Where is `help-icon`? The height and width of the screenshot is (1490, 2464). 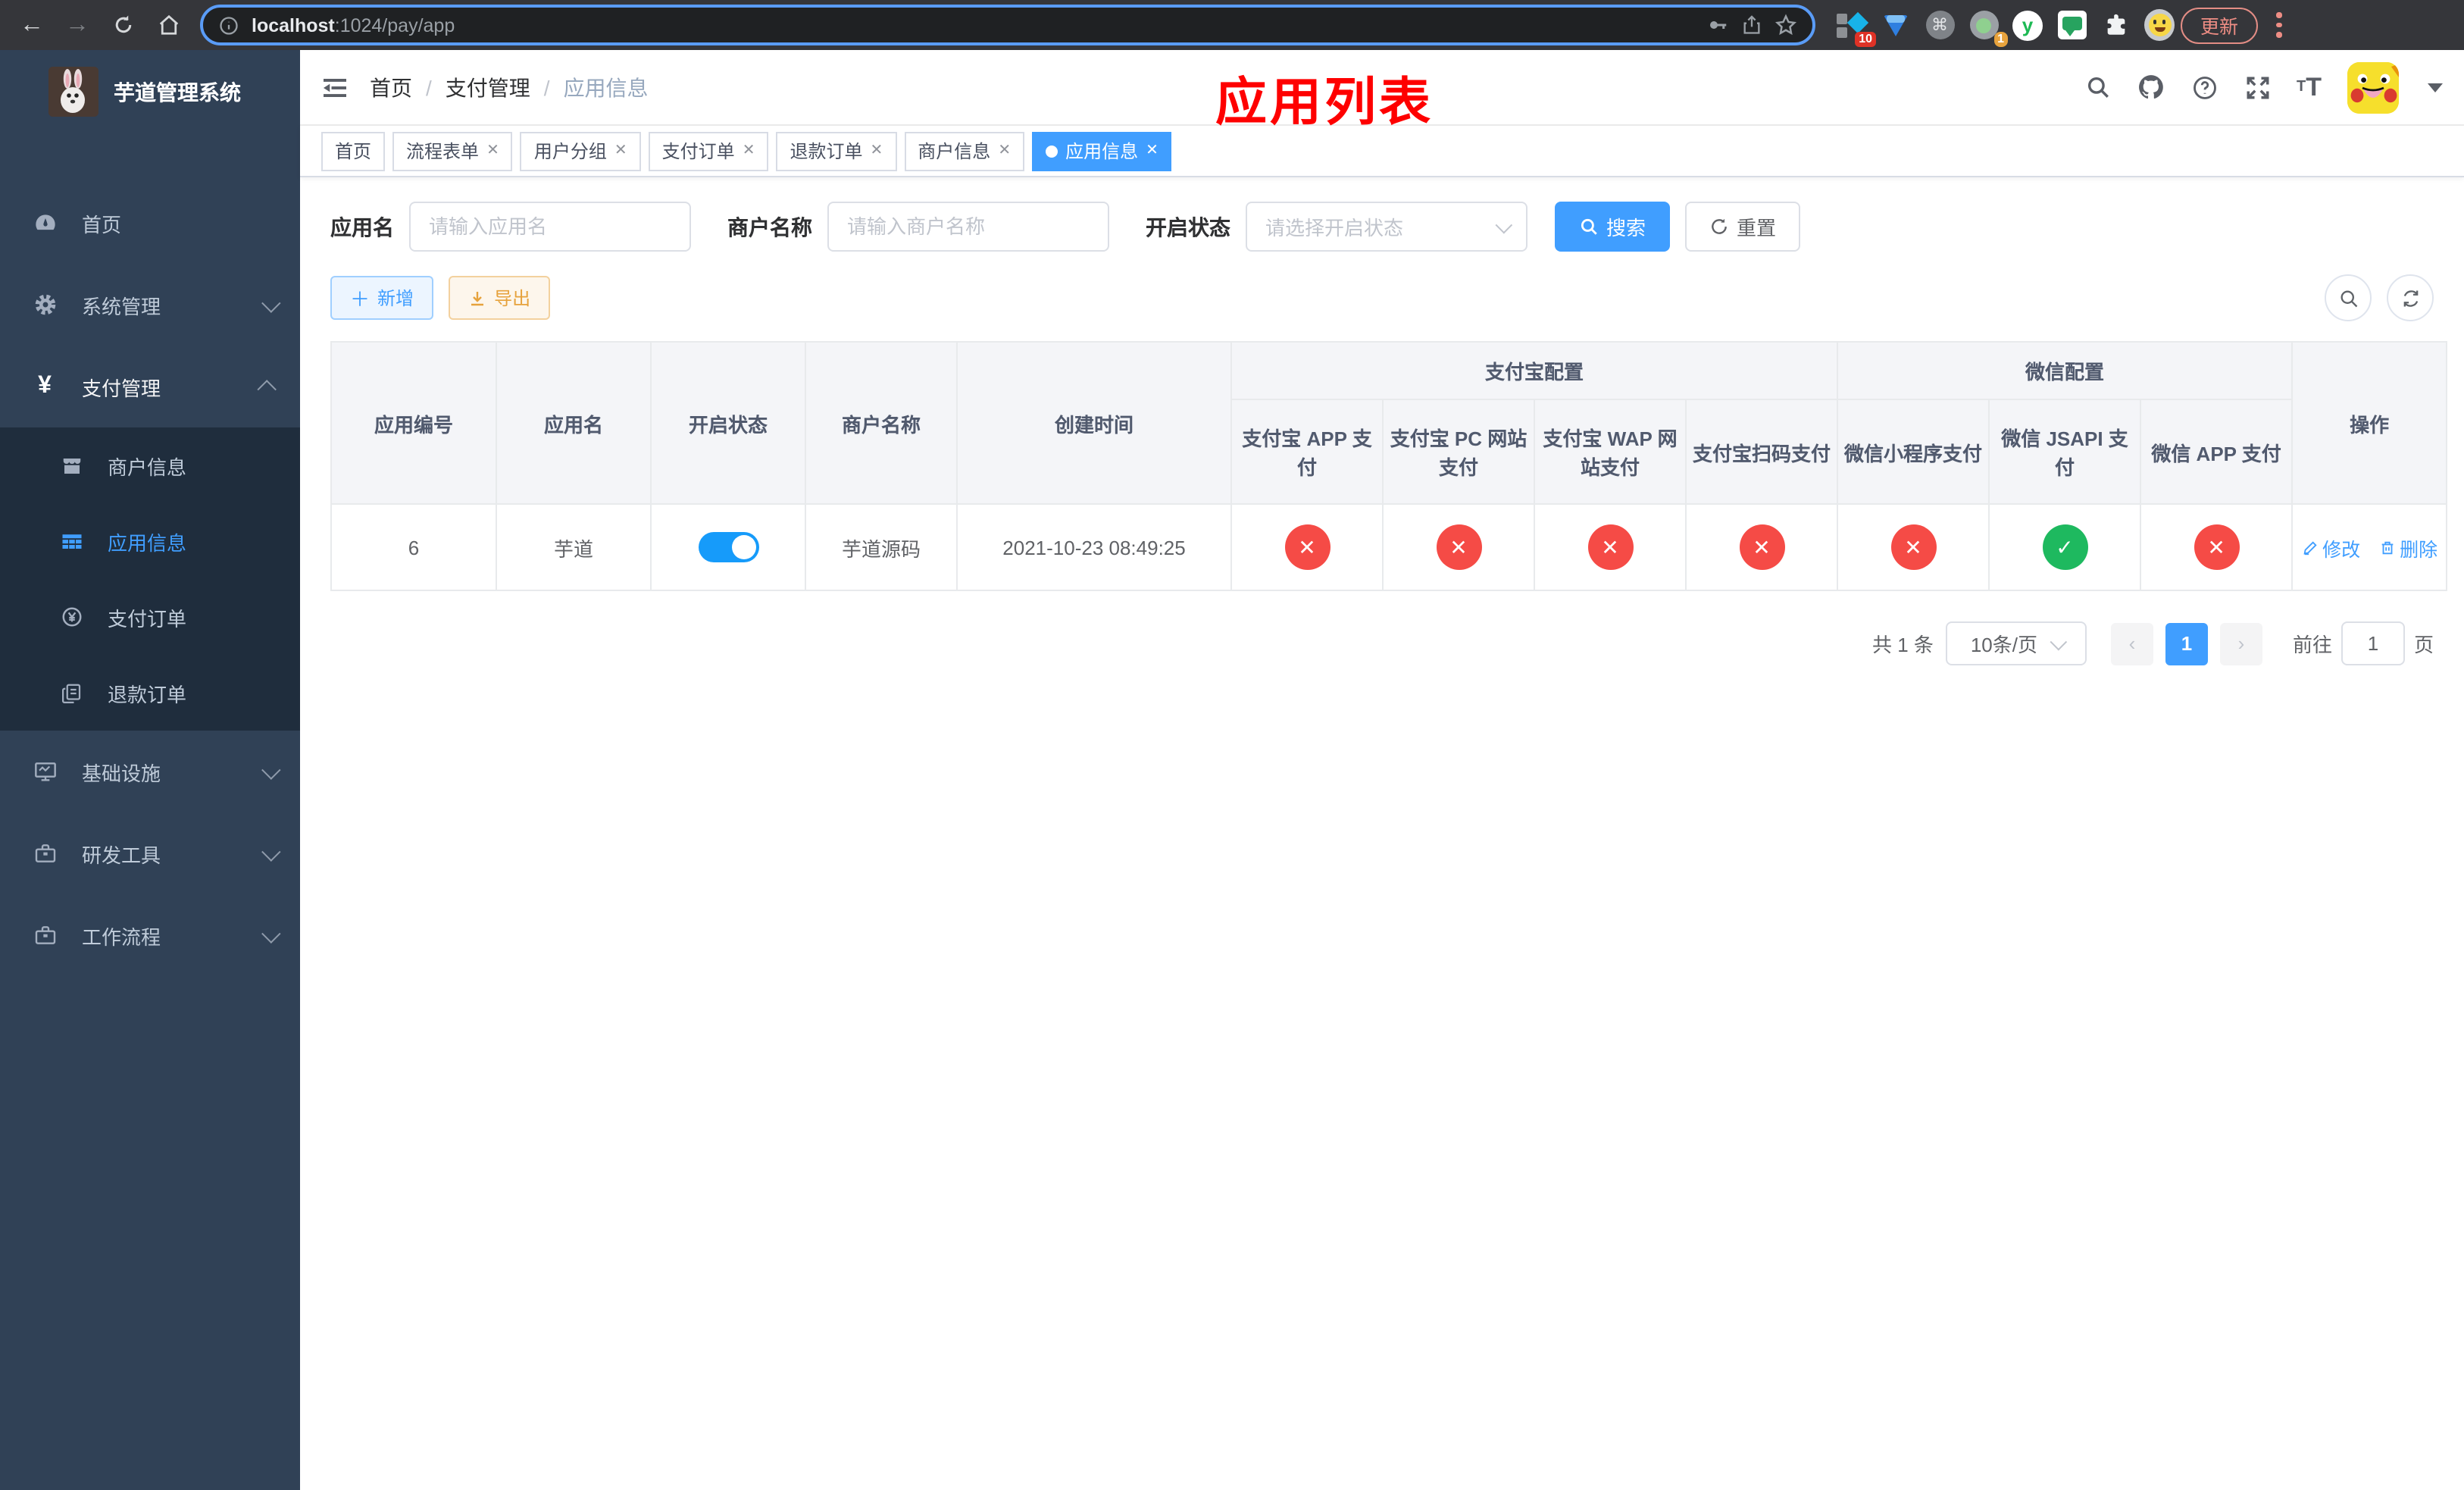
help-icon is located at coordinates (2204, 88).